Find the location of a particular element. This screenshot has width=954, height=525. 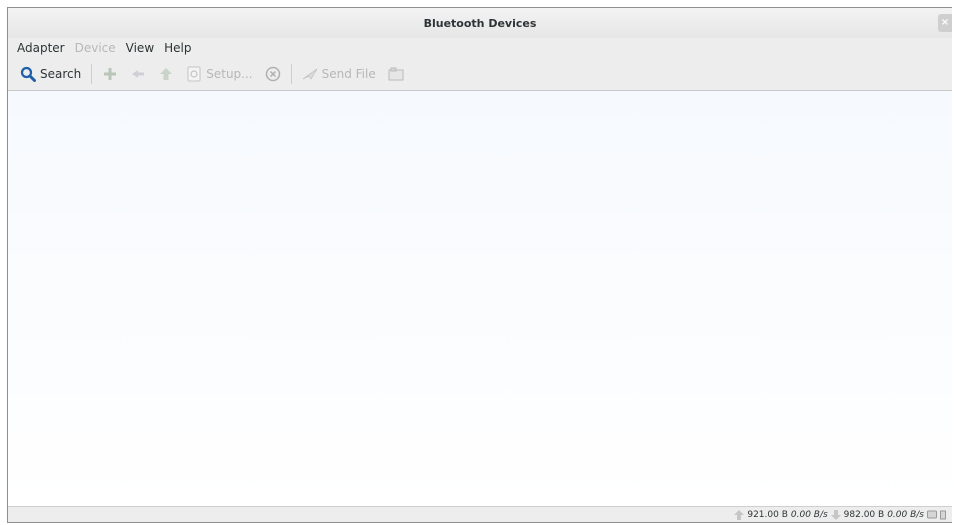

download-arrow-icon is located at coordinates (835, 514).